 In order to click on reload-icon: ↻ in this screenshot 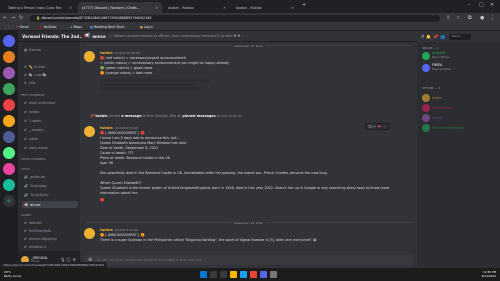, I will do `click(21, 18)`.